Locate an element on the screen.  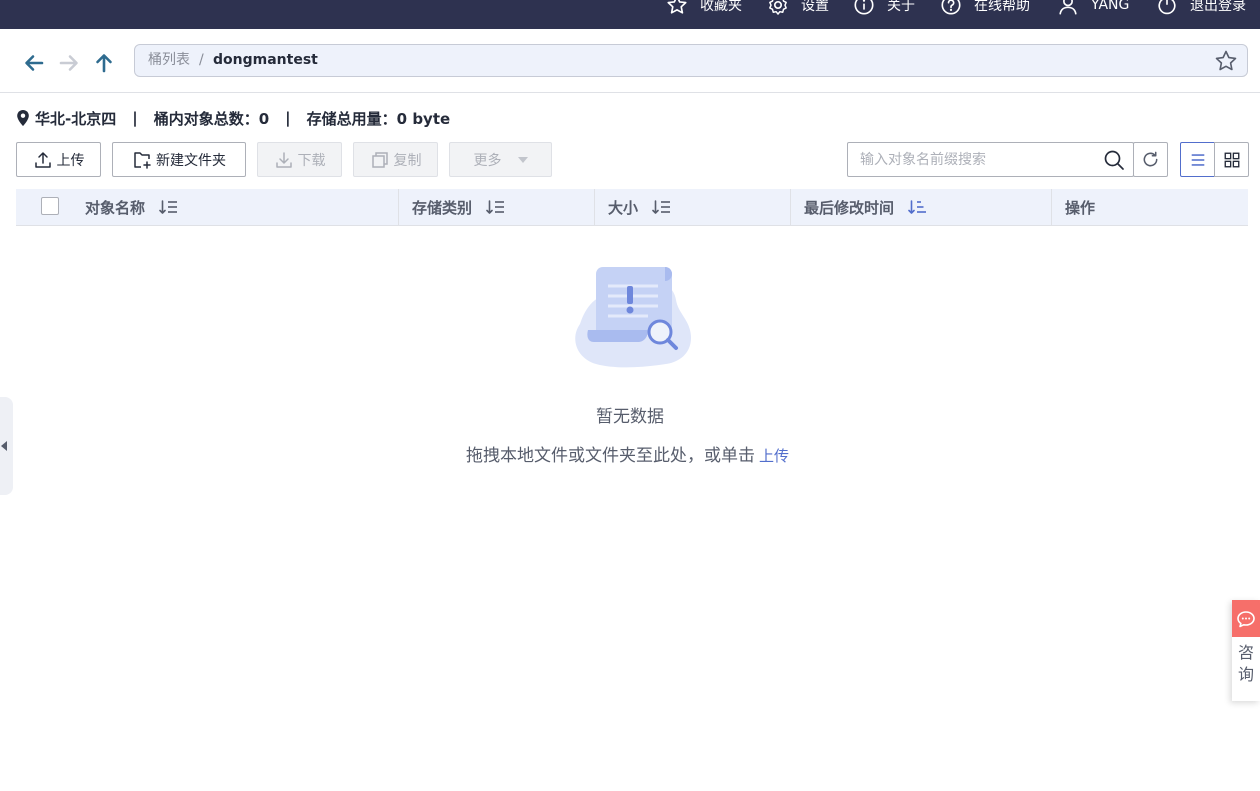
help-menu: 在线帮助 is located at coordinates (985, 8).